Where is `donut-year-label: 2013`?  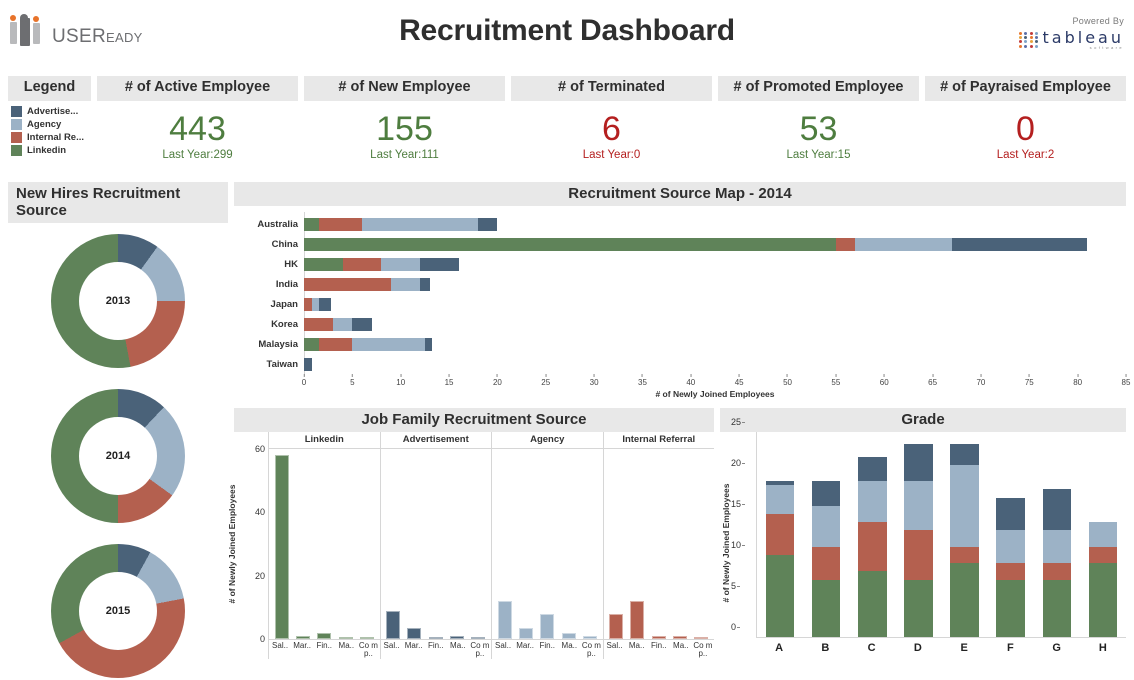 donut-year-label: 2013 is located at coordinates (118, 300).